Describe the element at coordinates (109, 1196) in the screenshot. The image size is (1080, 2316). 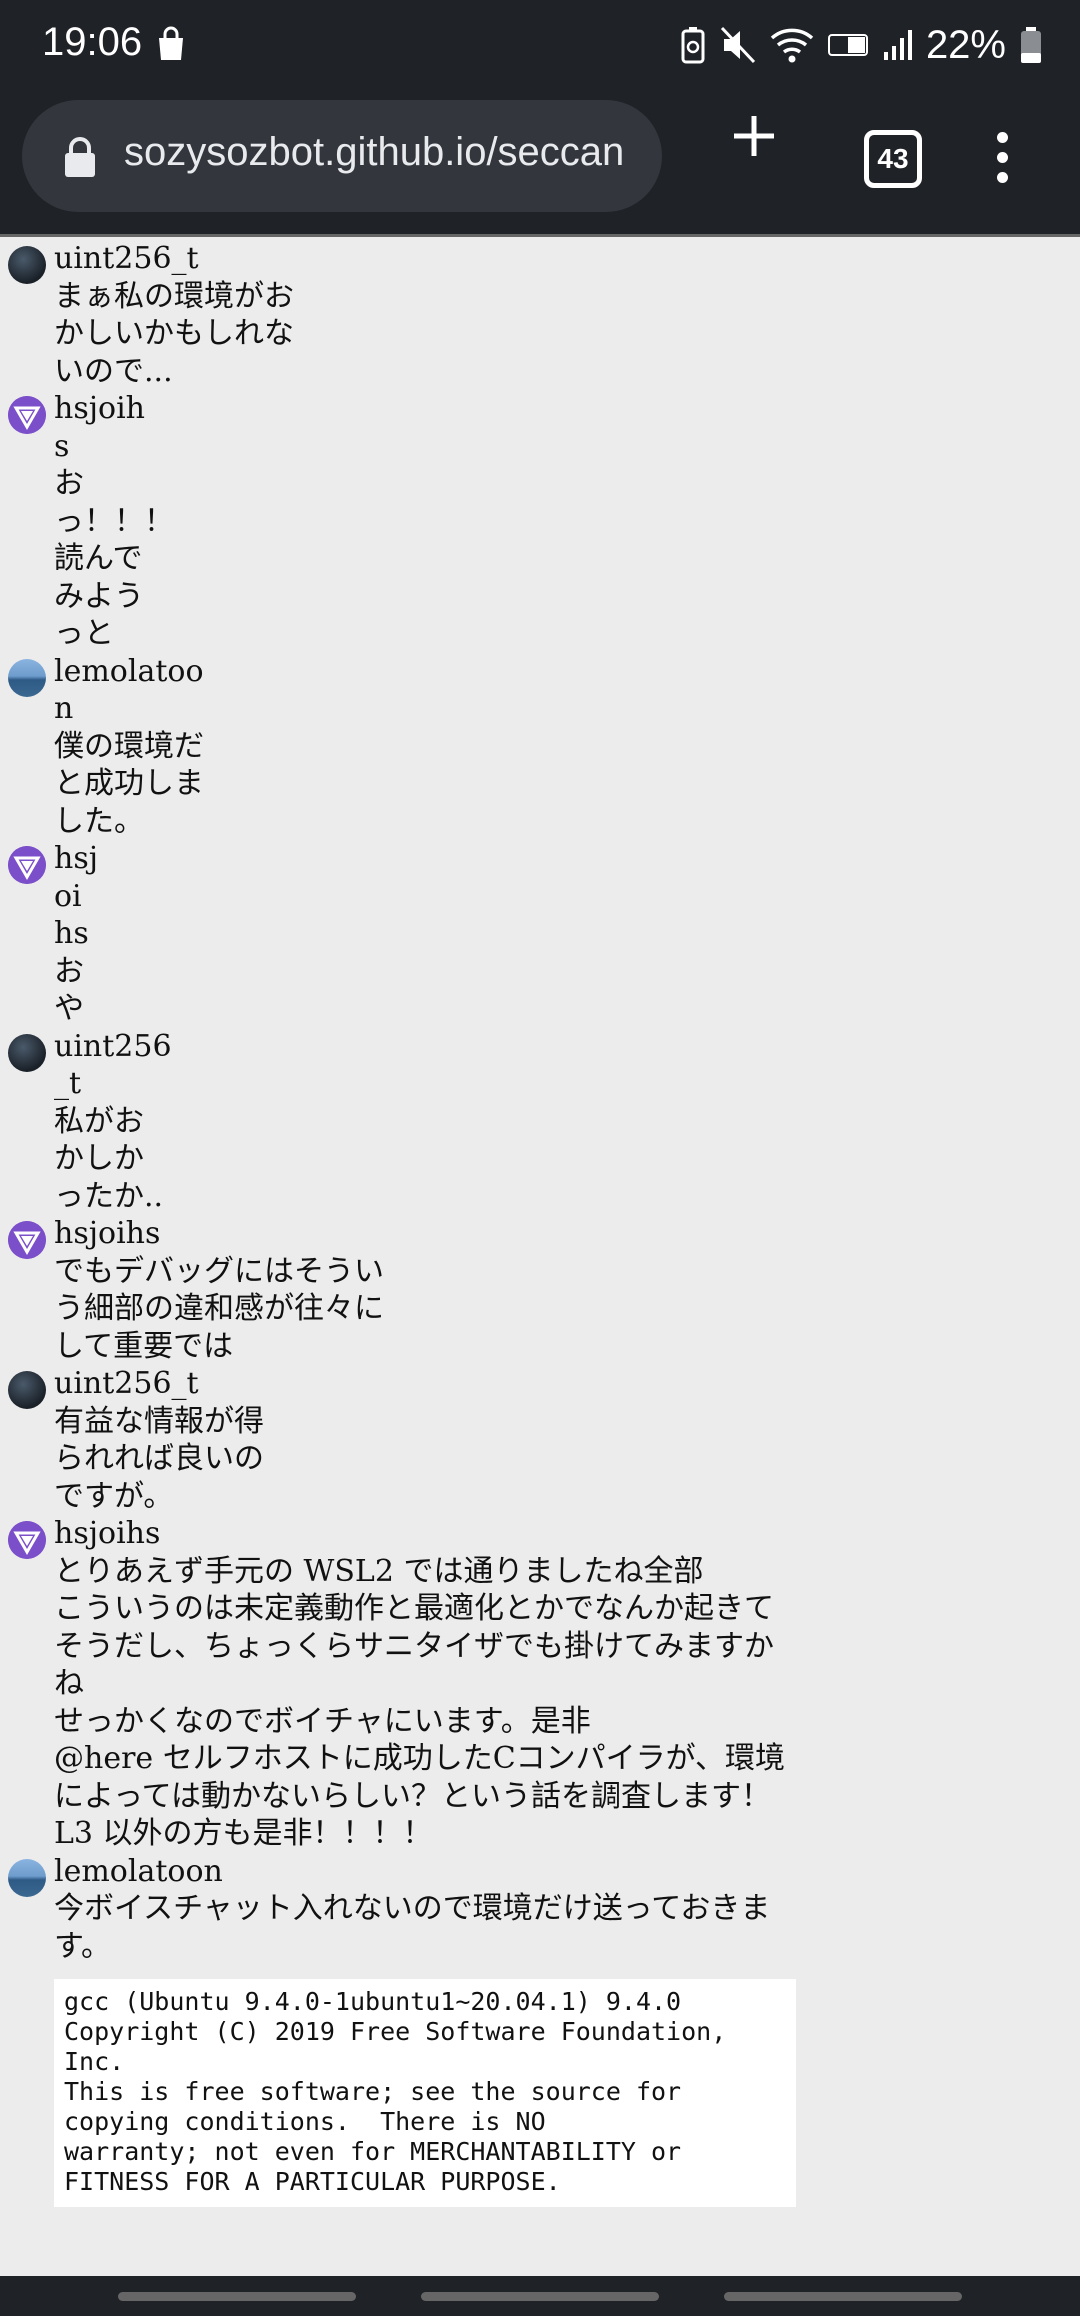
I see `message-text-line: ったか..` at that location.